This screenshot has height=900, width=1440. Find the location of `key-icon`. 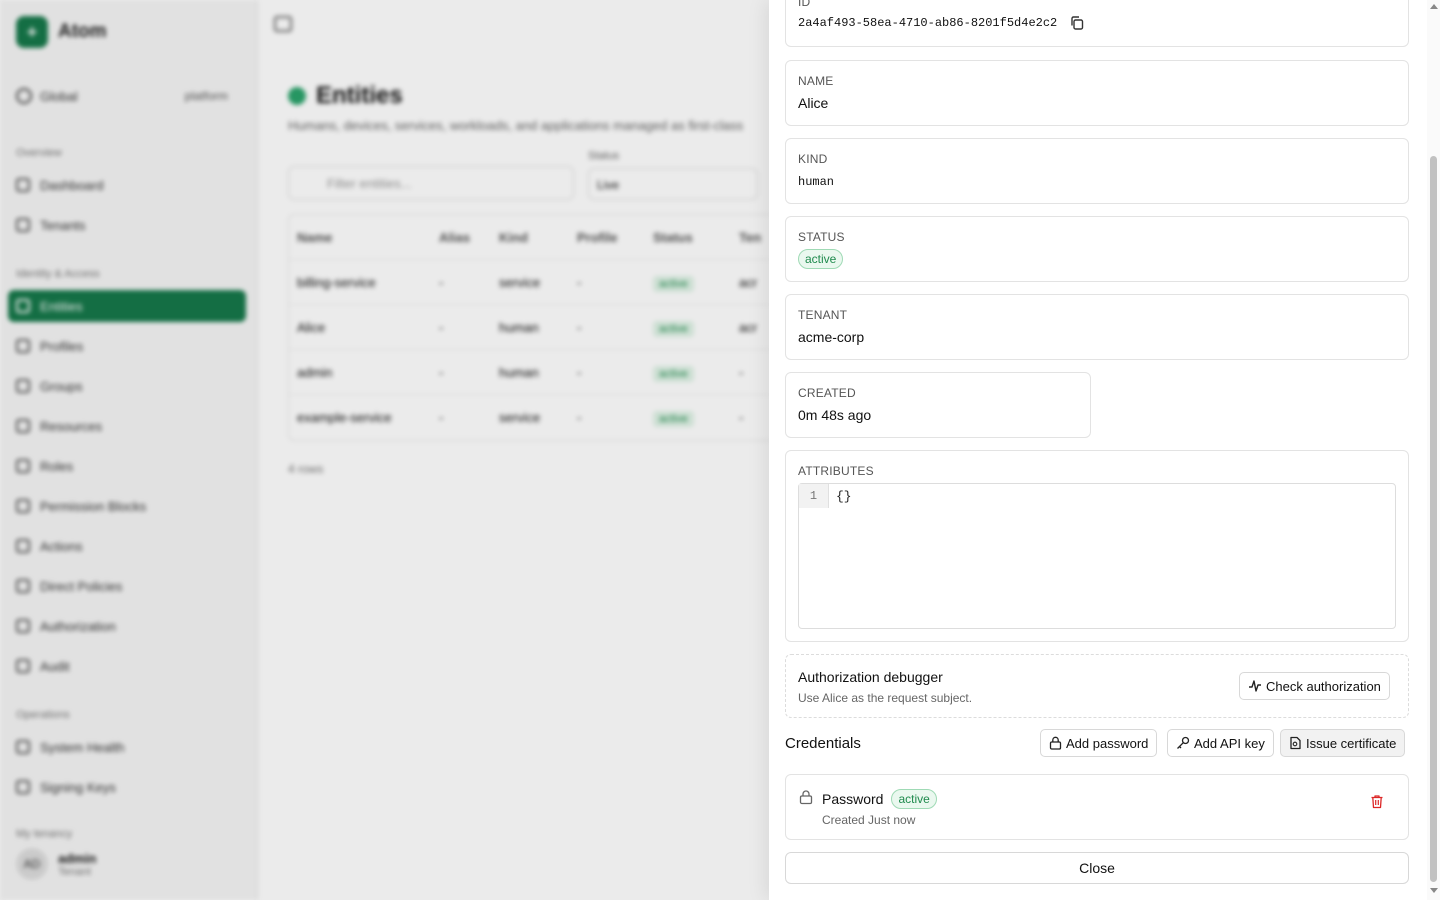

key-icon is located at coordinates (1183, 742).